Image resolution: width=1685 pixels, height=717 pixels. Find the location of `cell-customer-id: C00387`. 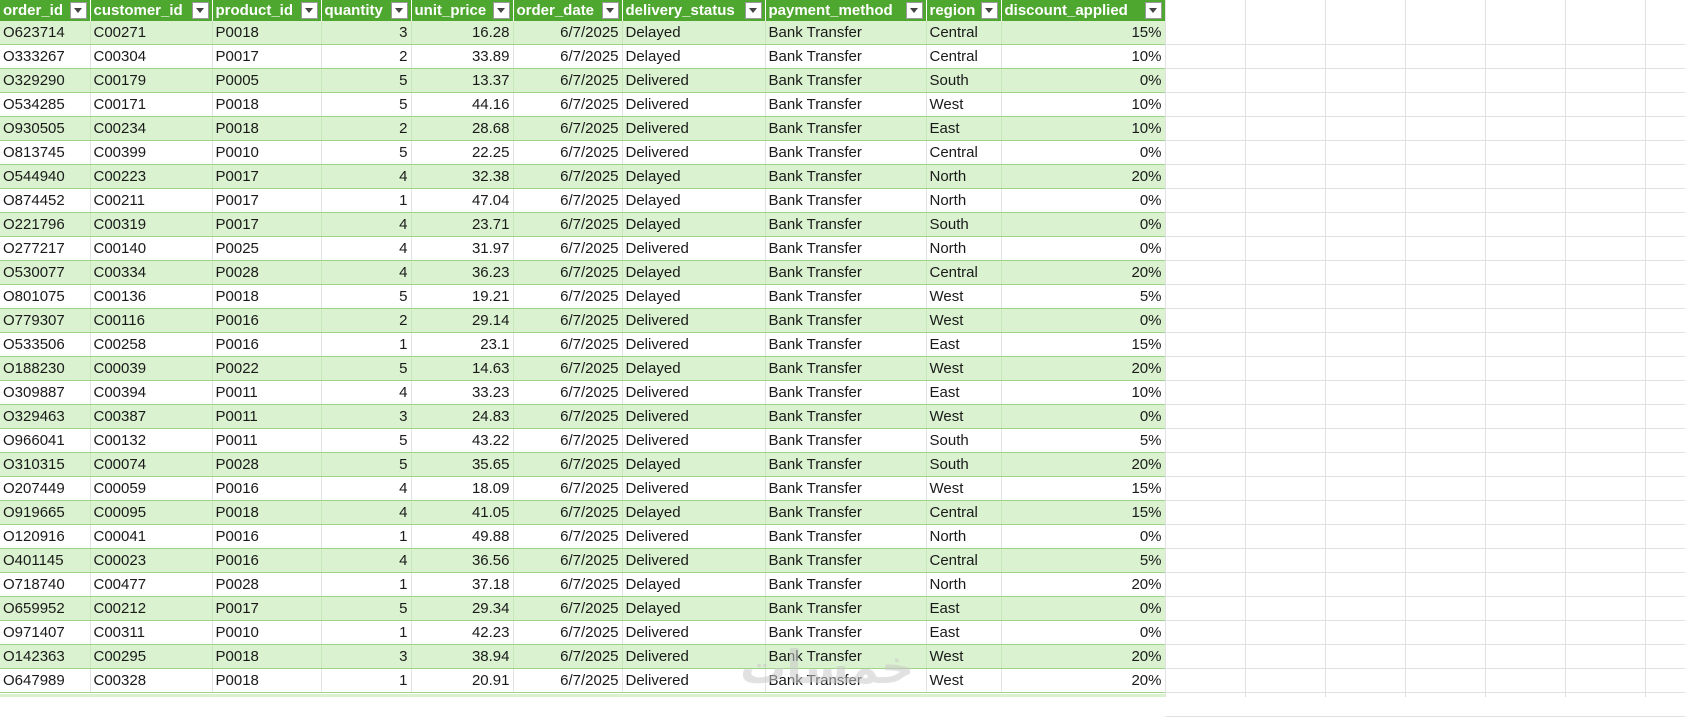

cell-customer-id: C00387 is located at coordinates (151, 416).